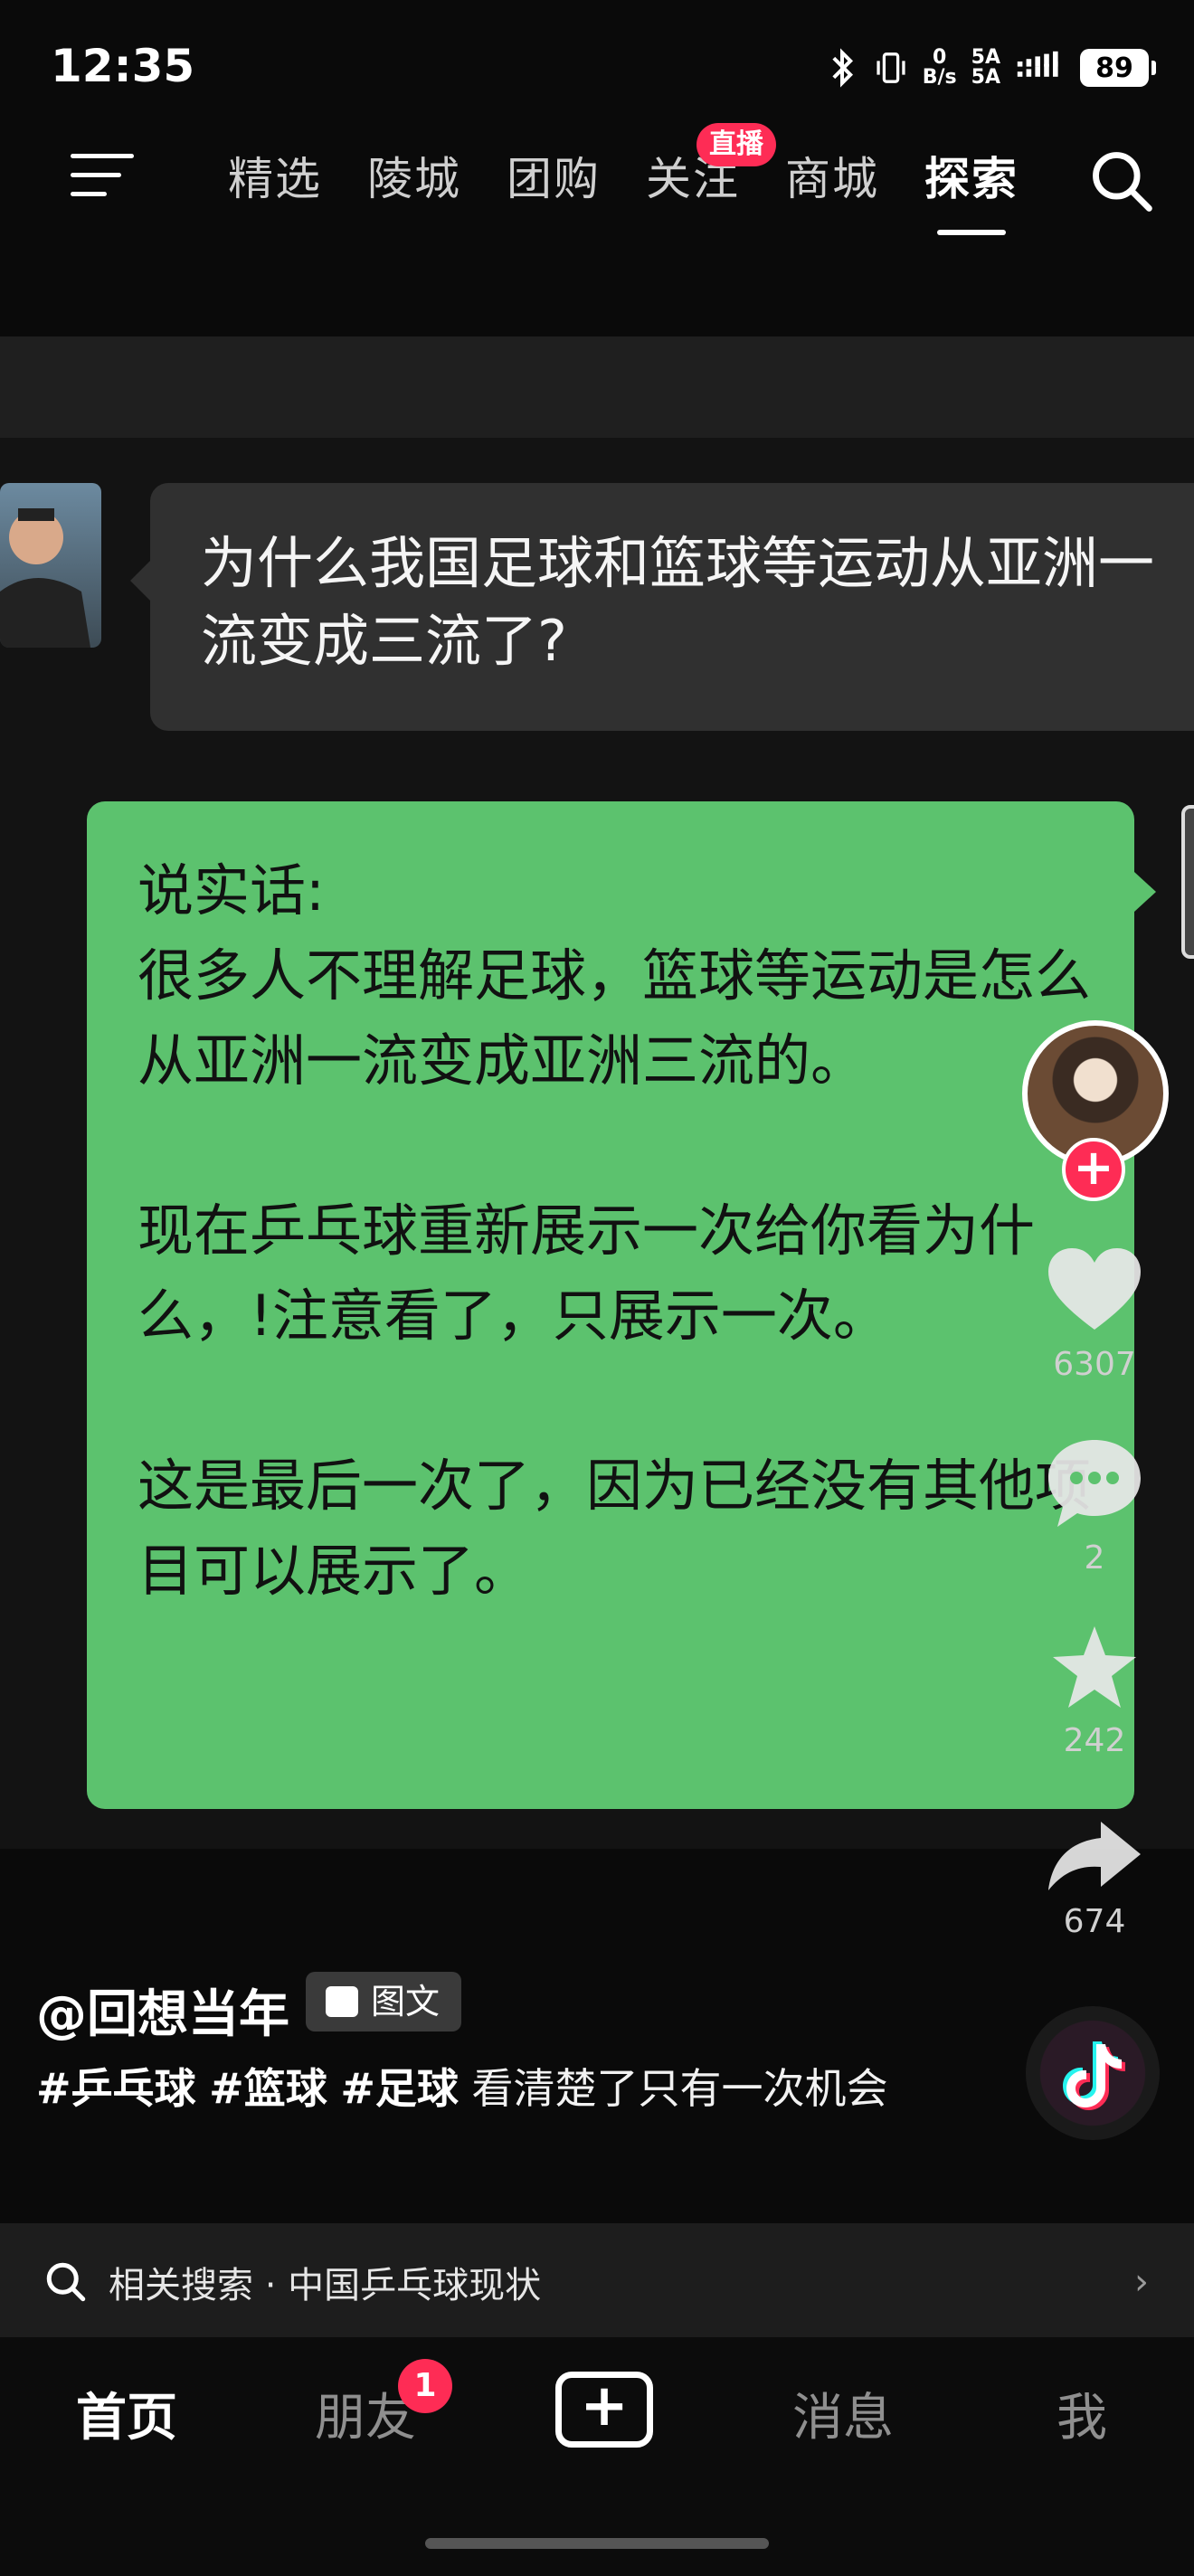 The width and height of the screenshot is (1194, 2576). What do you see at coordinates (116, 2089) in the screenshot?
I see `hashtag: #乒乓球` at bounding box center [116, 2089].